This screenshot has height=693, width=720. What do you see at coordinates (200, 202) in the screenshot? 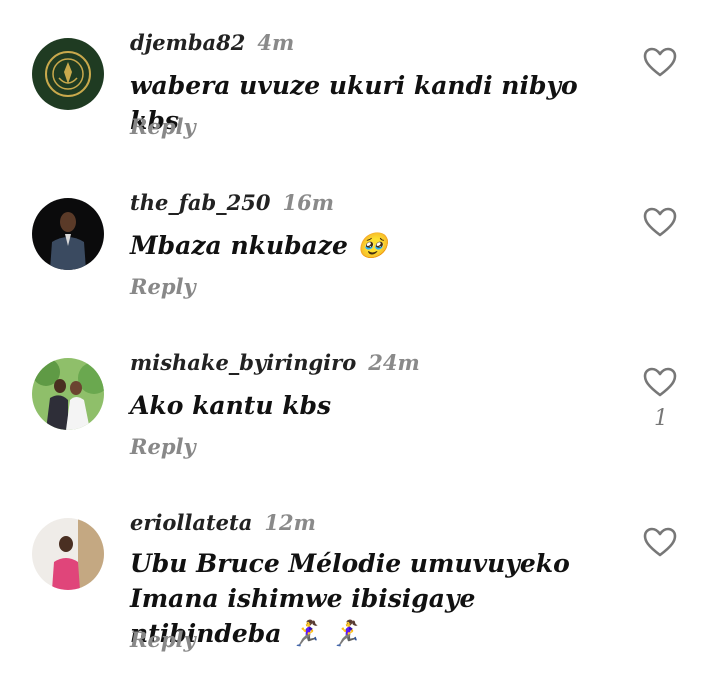
I see `username-link: the_fab_250` at bounding box center [200, 202].